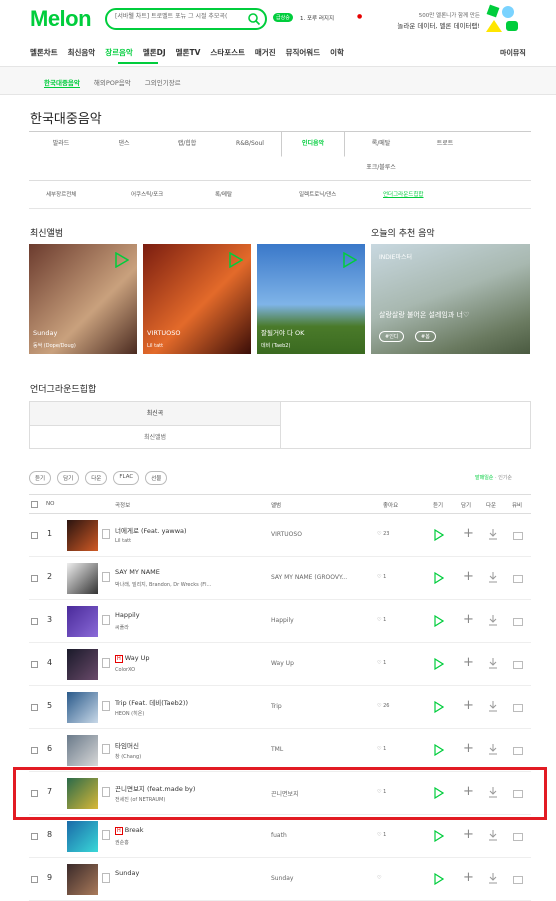 Image resolution: width=556 pixels, height=901 pixels. What do you see at coordinates (119, 52) in the screenshot?
I see `nav-genre: 장르음악` at bounding box center [119, 52].